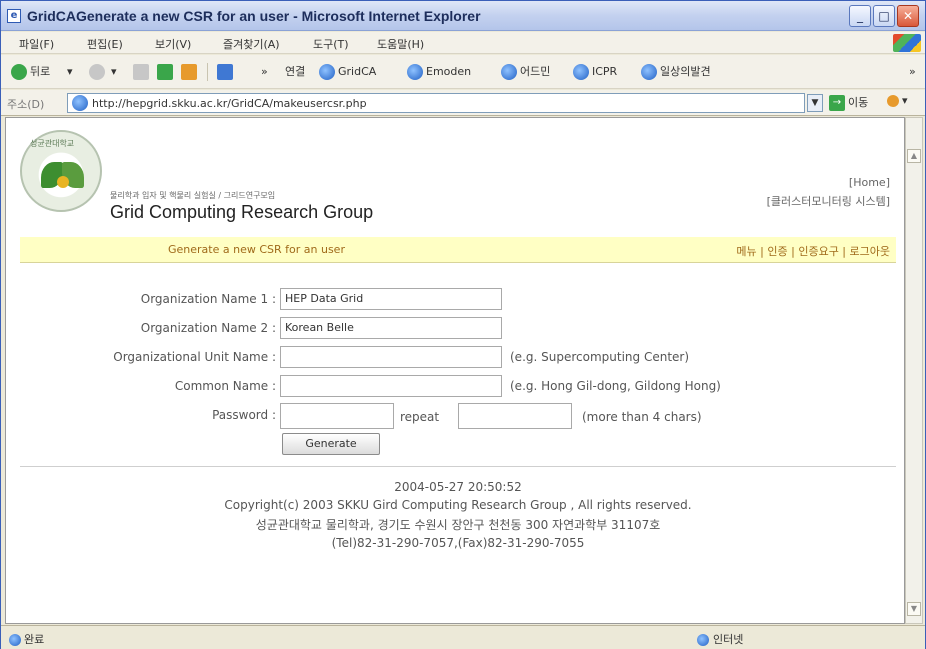 The image size is (926, 649). What do you see at coordinates (884, 16) in the screenshot?
I see `maximize-button: □` at bounding box center [884, 16].